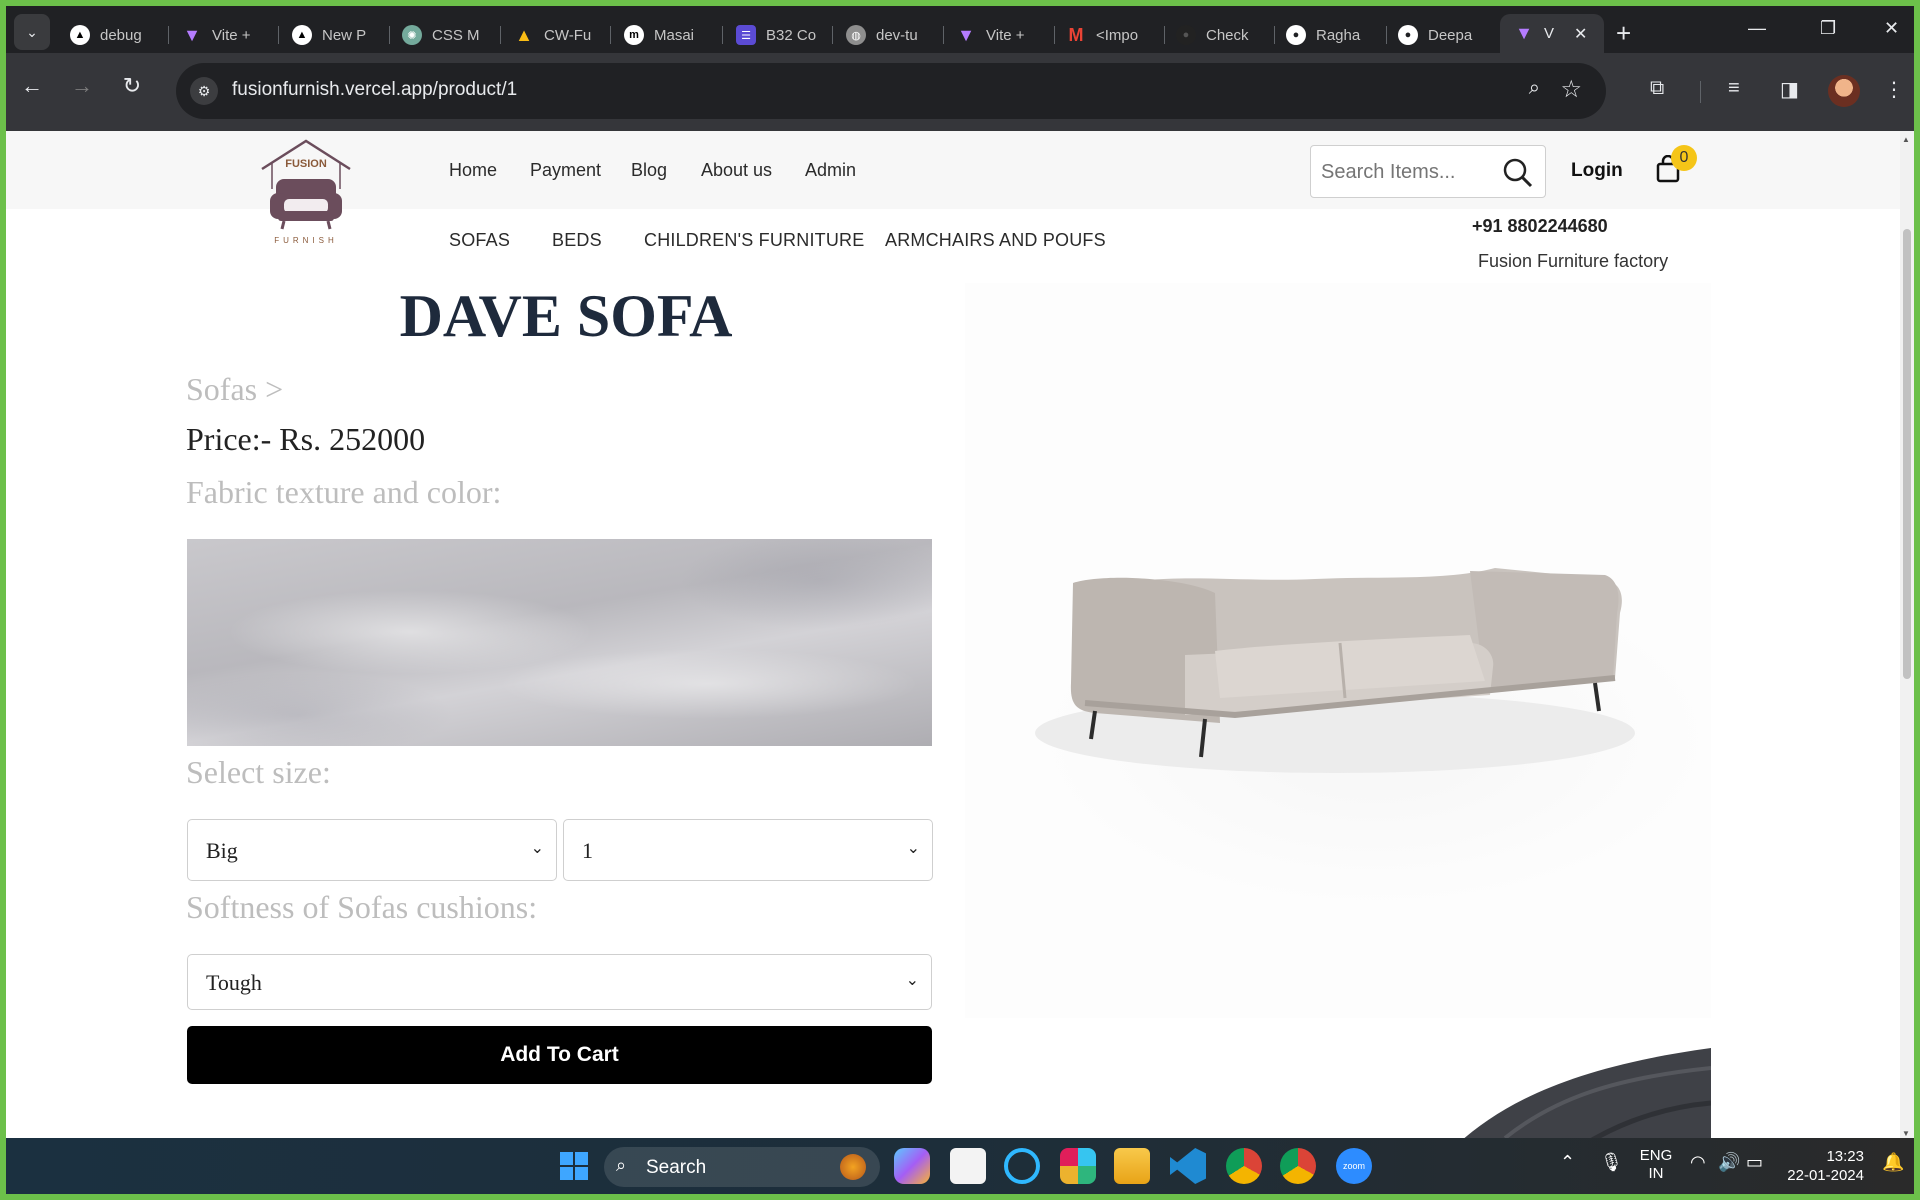 The image size is (1920, 1200). Describe the element at coordinates (1611, 1162) in the screenshot. I see `microphone-icon: 🎙` at that location.